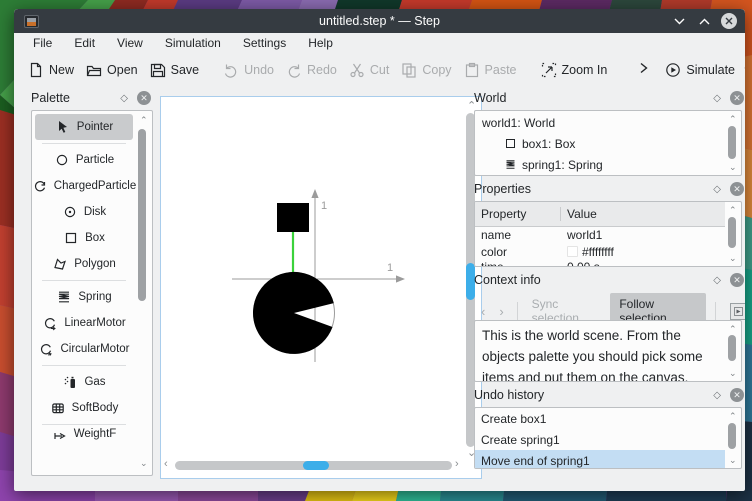  What do you see at coordinates (379, 43) in the screenshot?
I see `menu-bar: File Edit View Simulation Settings Help` at bounding box center [379, 43].